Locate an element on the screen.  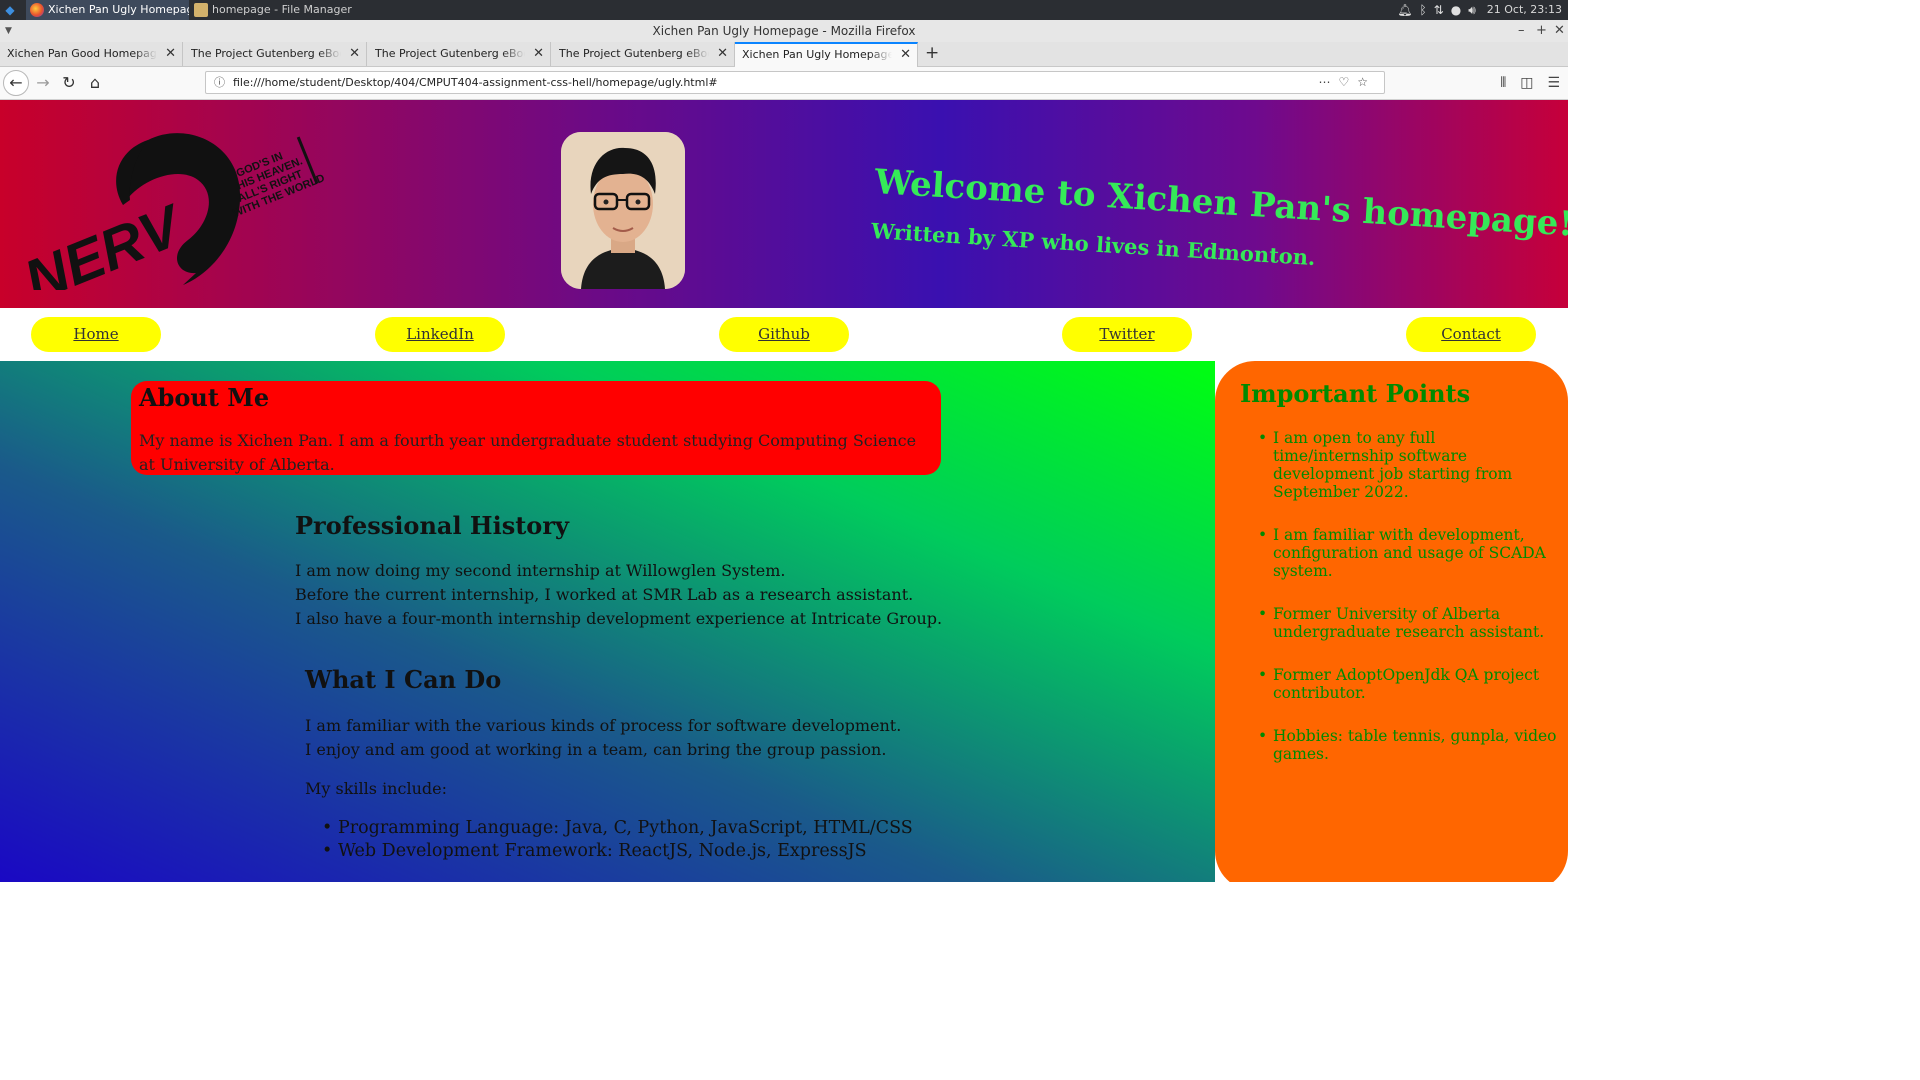
tab-gutenberg-d: The Project Gutenberg eBook of D ✕ is located at coordinates (459, 54).